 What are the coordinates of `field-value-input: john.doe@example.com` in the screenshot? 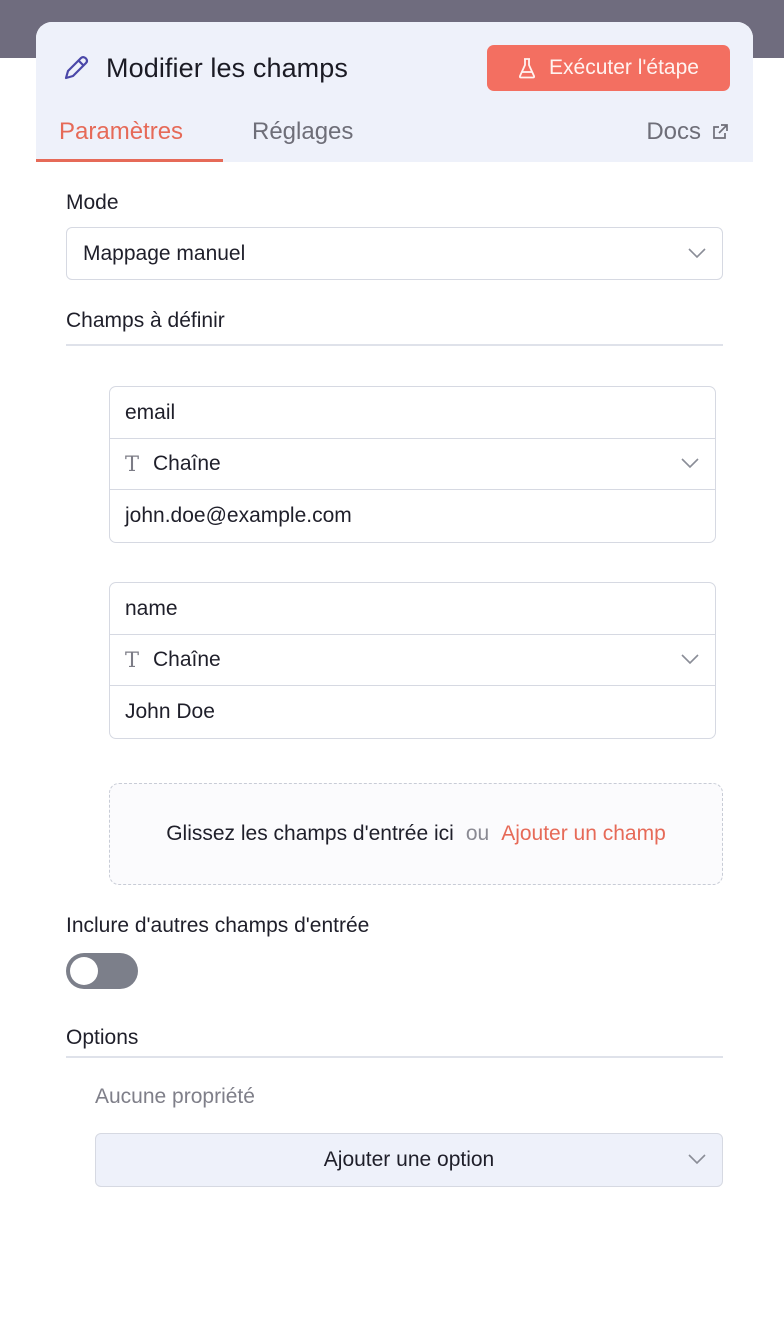 It's located at (412, 516).